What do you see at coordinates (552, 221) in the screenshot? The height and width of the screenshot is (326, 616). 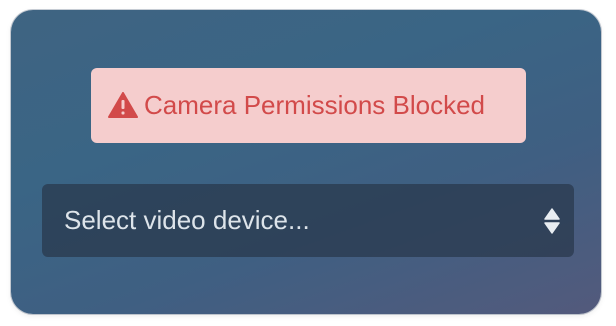 I see `sort-arrows-icon` at bounding box center [552, 221].